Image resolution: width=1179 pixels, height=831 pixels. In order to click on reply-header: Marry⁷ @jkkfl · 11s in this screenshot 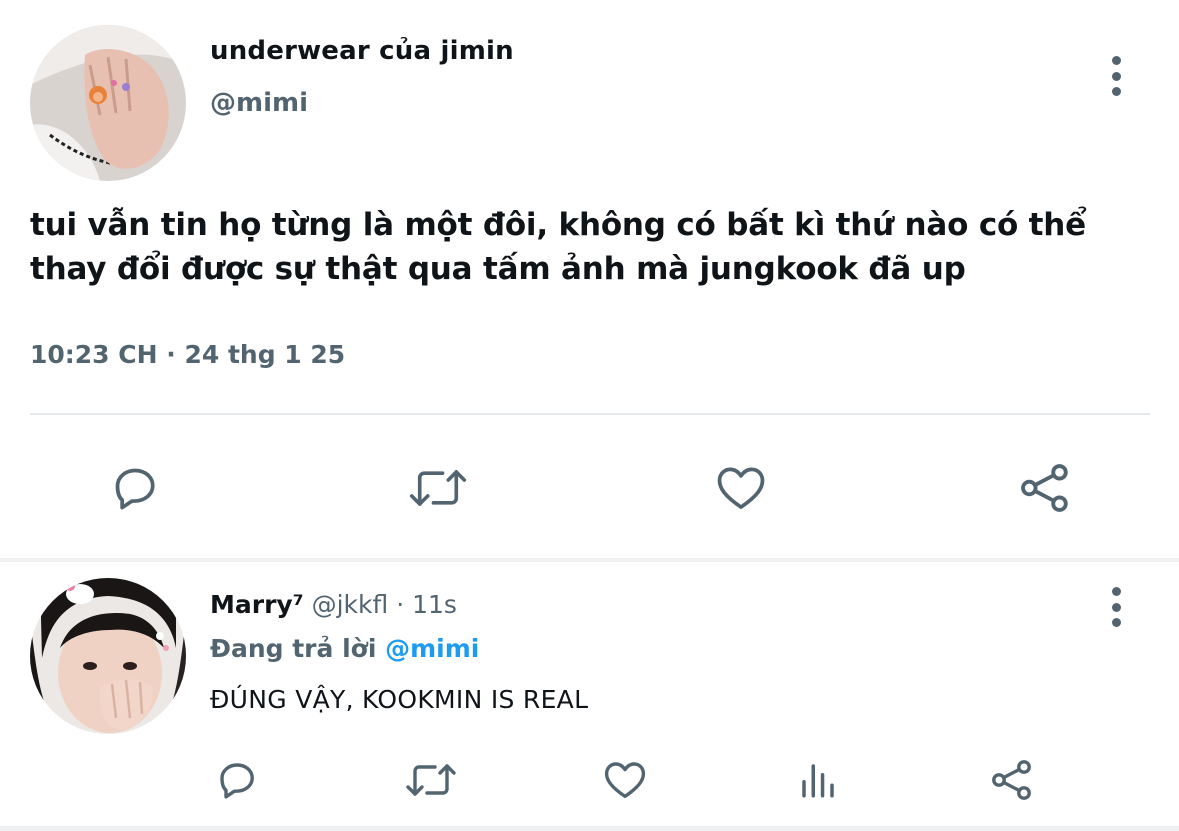, I will do `click(333, 604)`.